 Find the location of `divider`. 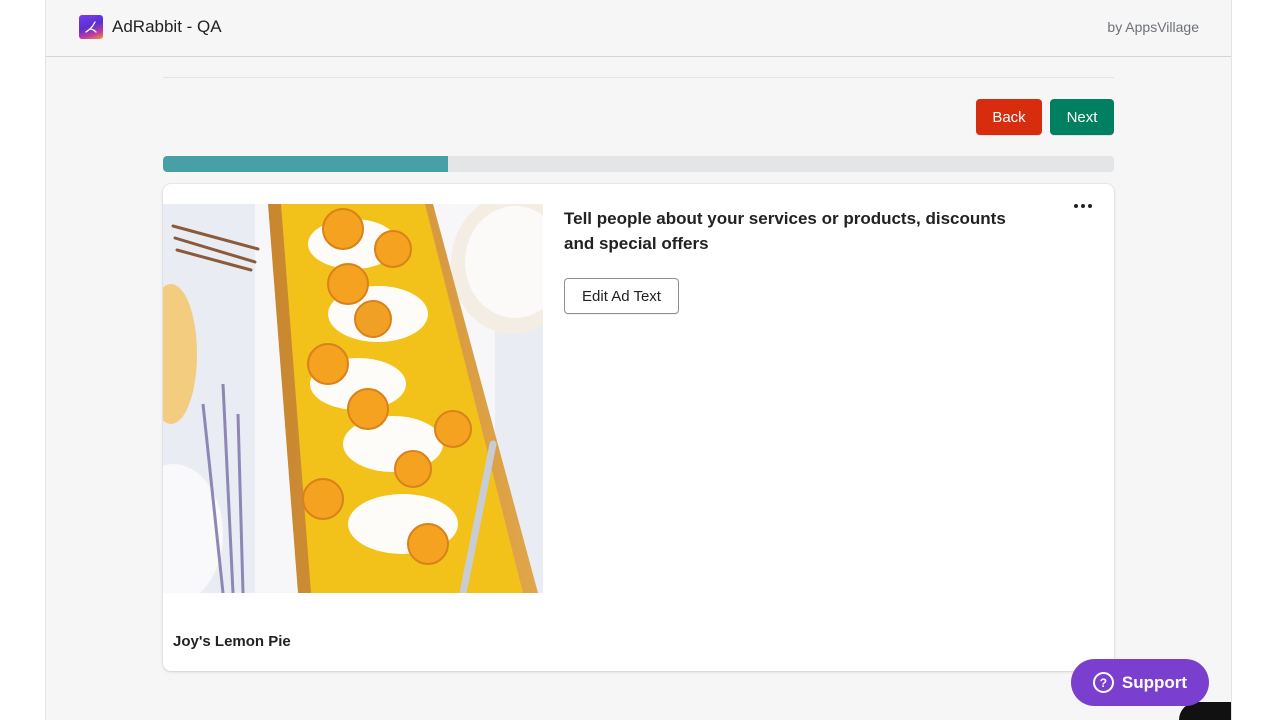

divider is located at coordinates (638, 77).